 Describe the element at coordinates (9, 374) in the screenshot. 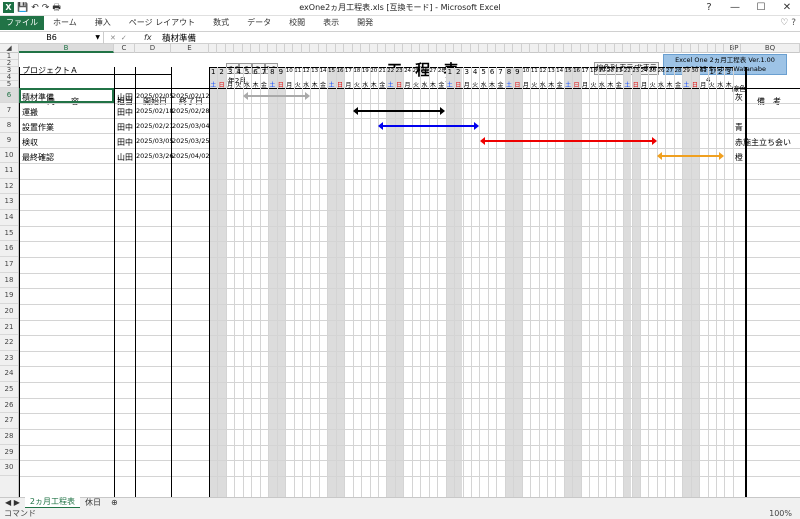

I see `row-header-24: 24` at that location.